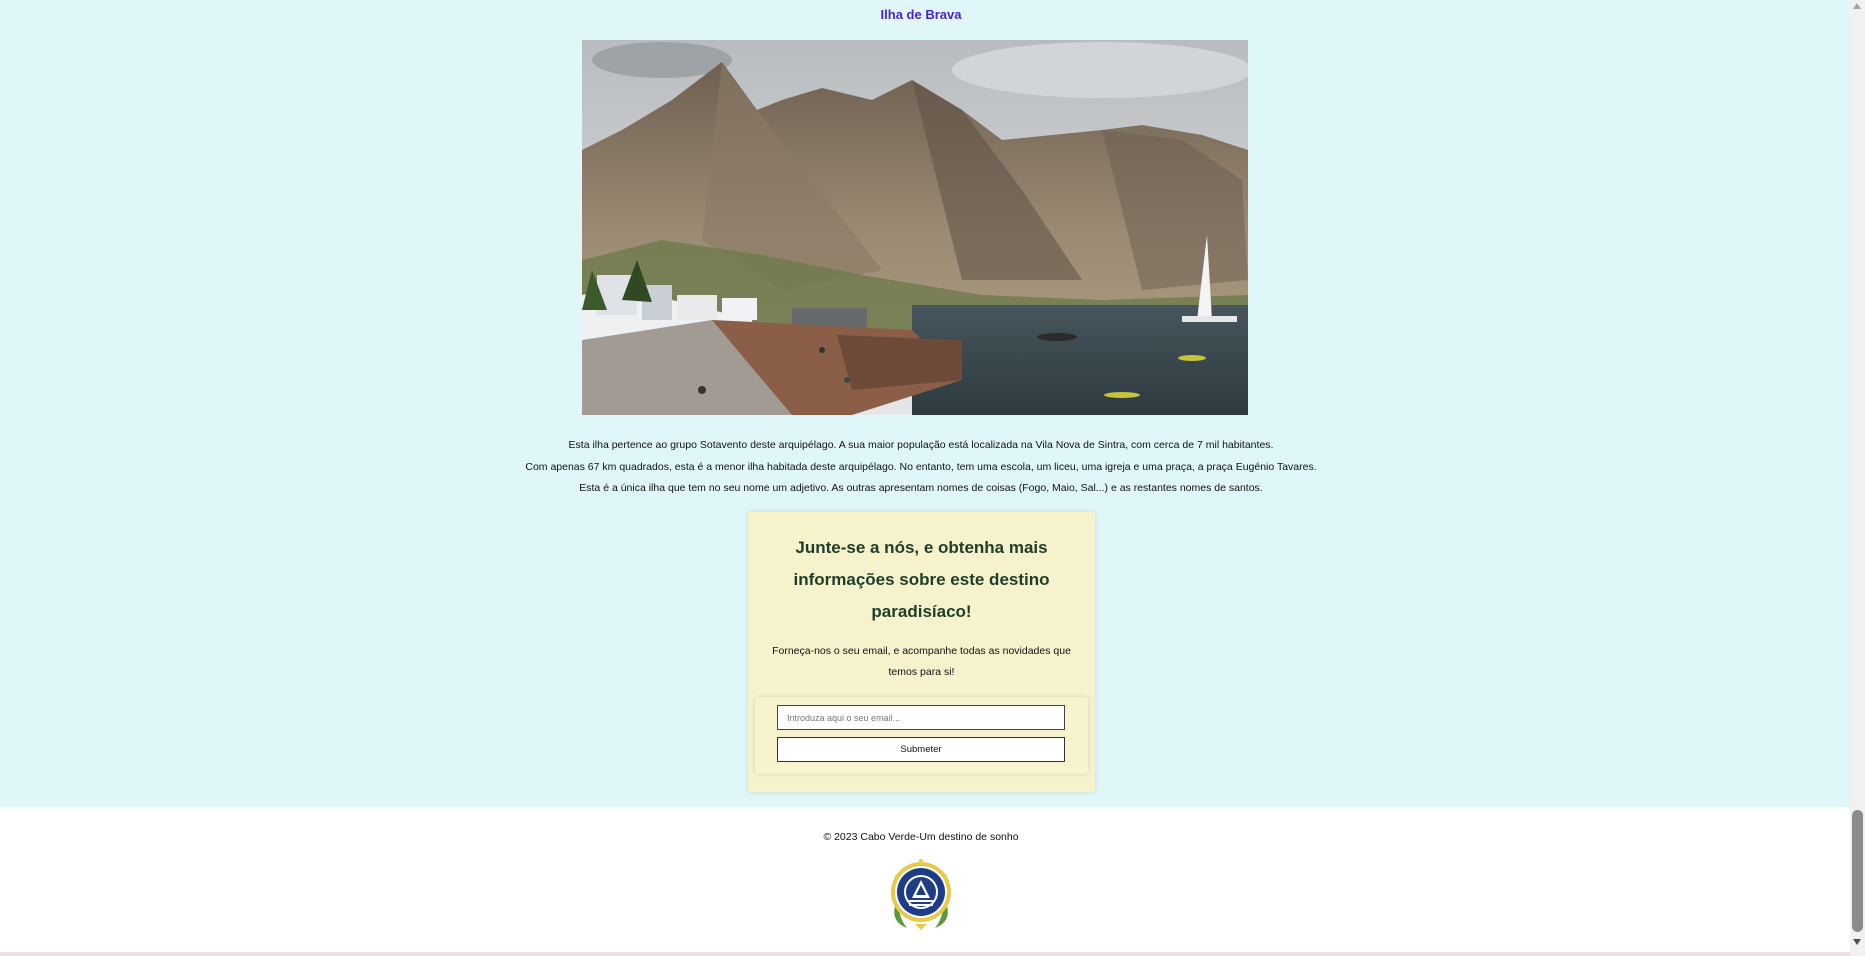 Image resolution: width=1865 pixels, height=956 pixels. Describe the element at coordinates (1857, 478) in the screenshot. I see `vertical-scrollbar` at that location.